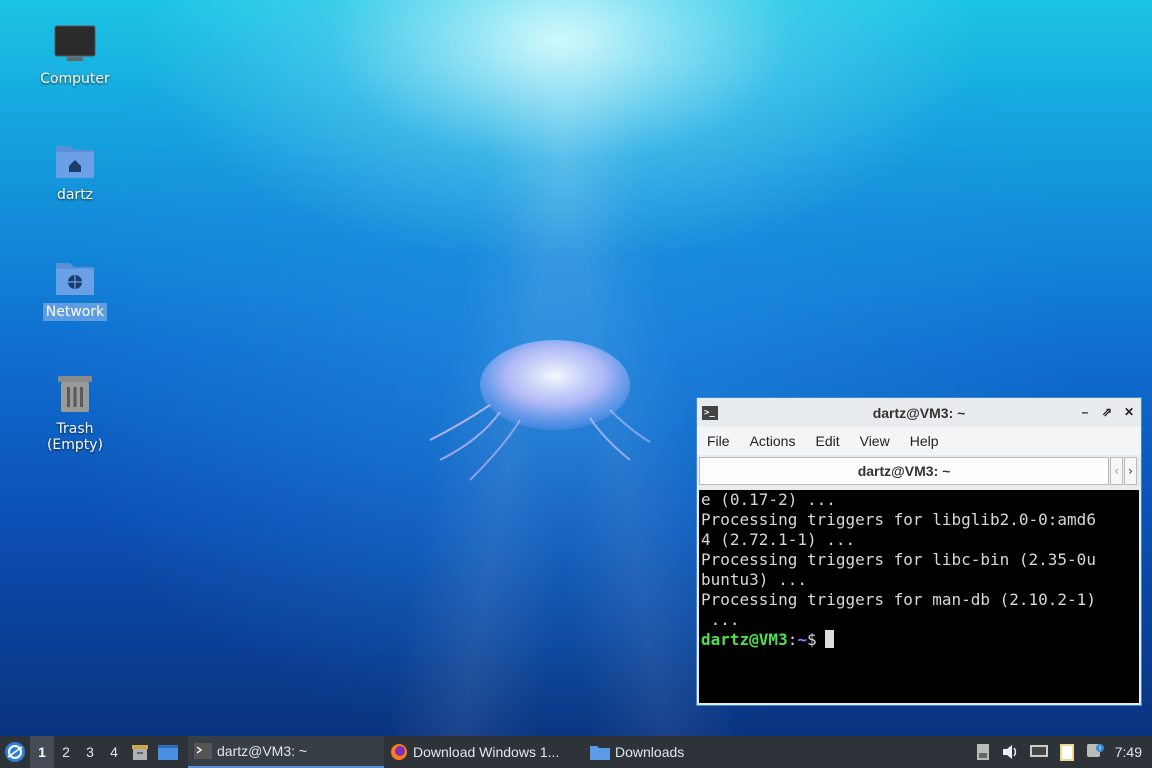  I want to click on terminal-tab: dartz@VM3: ~, so click(904, 471).